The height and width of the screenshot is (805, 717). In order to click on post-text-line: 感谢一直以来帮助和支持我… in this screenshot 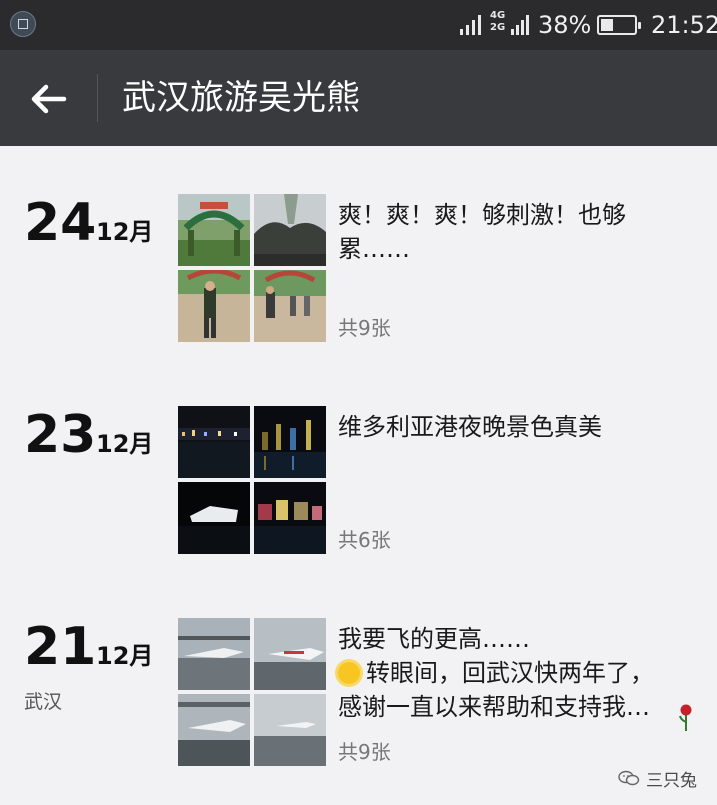, I will do `click(494, 707)`.